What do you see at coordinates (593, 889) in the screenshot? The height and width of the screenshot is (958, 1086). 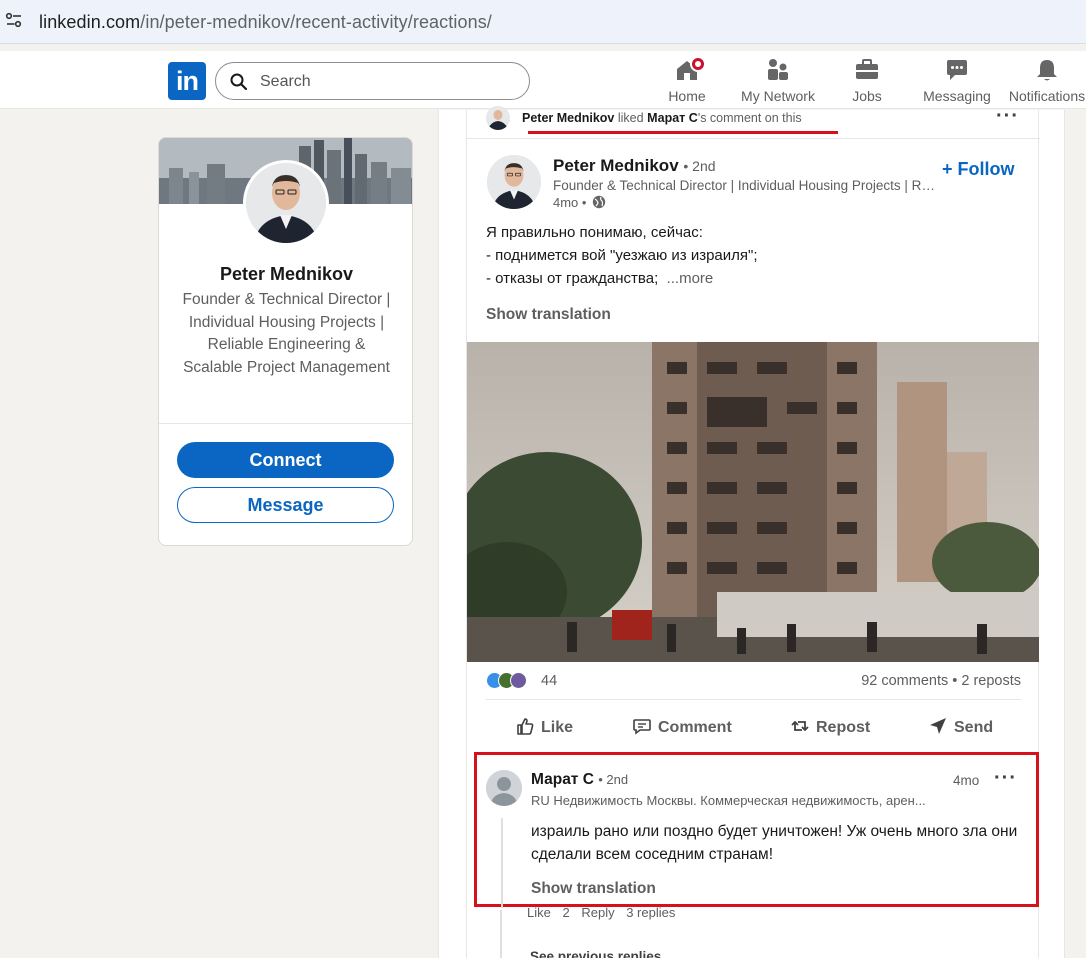 I see `comment-show-translation-link: Show translation` at bounding box center [593, 889].